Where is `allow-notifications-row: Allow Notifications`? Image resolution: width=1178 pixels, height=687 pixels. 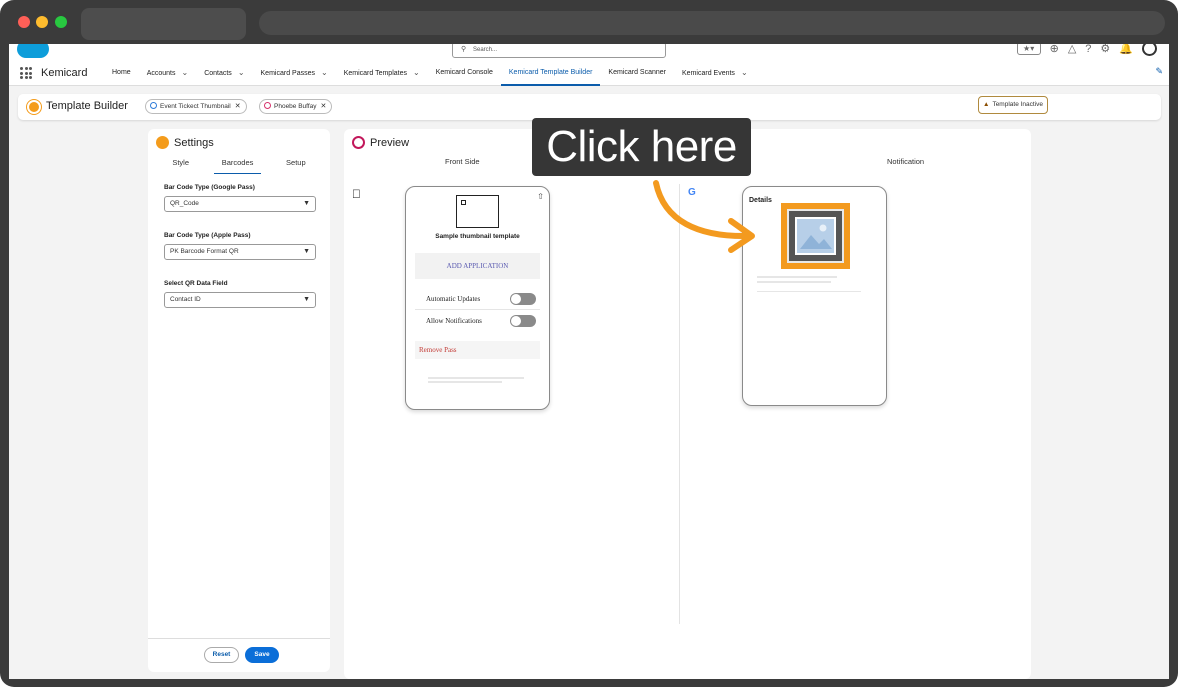
allow-notifications-row: Allow Notifications is located at coordinates (477, 321).